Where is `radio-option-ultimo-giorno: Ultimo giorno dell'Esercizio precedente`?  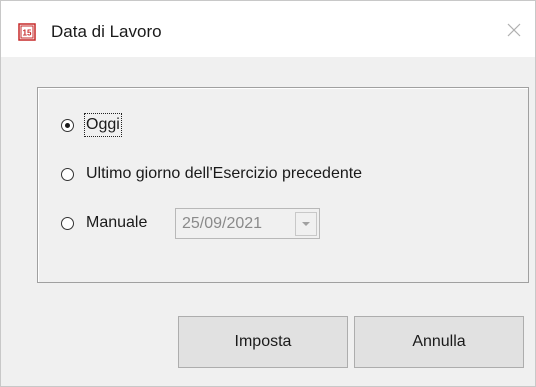
radio-option-ultimo-giorno: Ultimo giorno dell'Esercizio precedente is located at coordinates (211, 174).